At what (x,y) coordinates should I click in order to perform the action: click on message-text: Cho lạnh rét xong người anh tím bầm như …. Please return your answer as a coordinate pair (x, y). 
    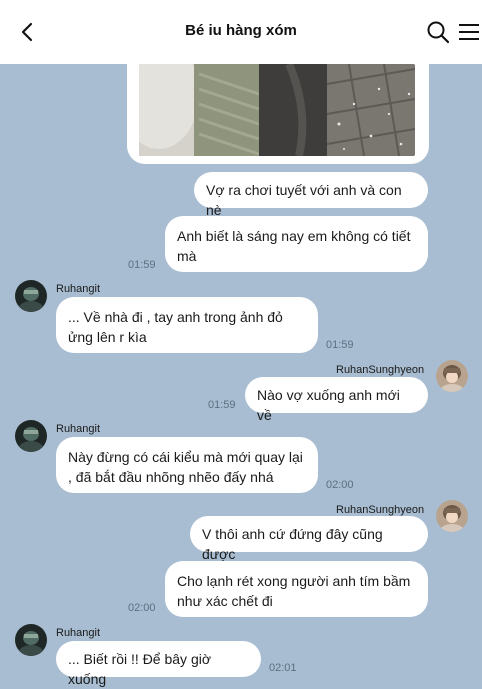
    Looking at the image, I should click on (294, 591).